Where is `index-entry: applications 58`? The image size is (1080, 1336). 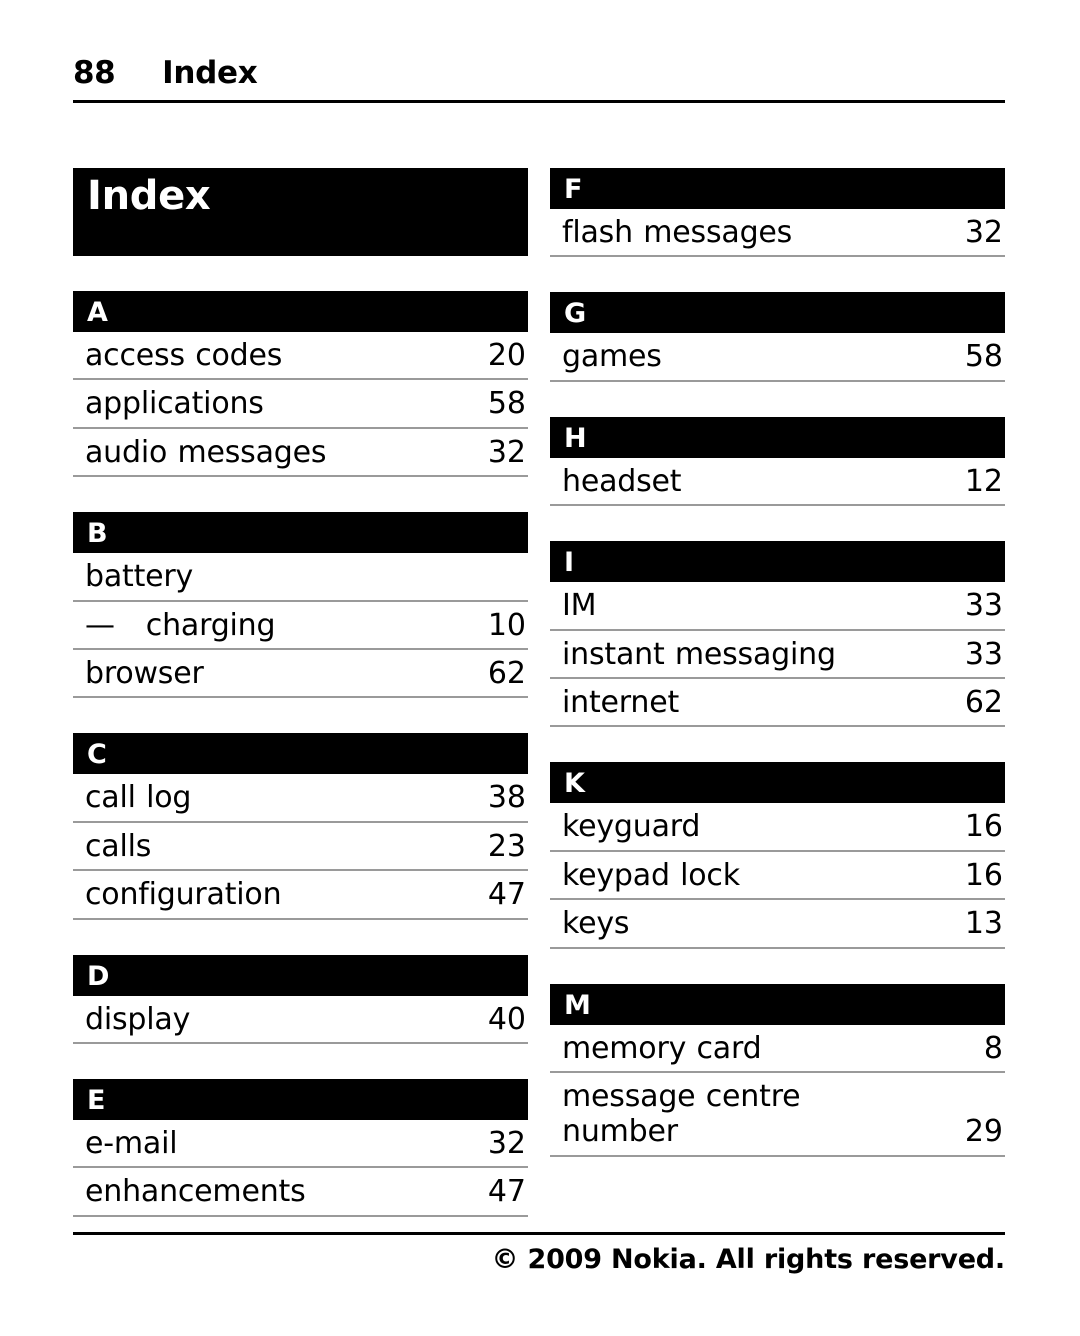
index-entry: applications 58 is located at coordinates (300, 404).